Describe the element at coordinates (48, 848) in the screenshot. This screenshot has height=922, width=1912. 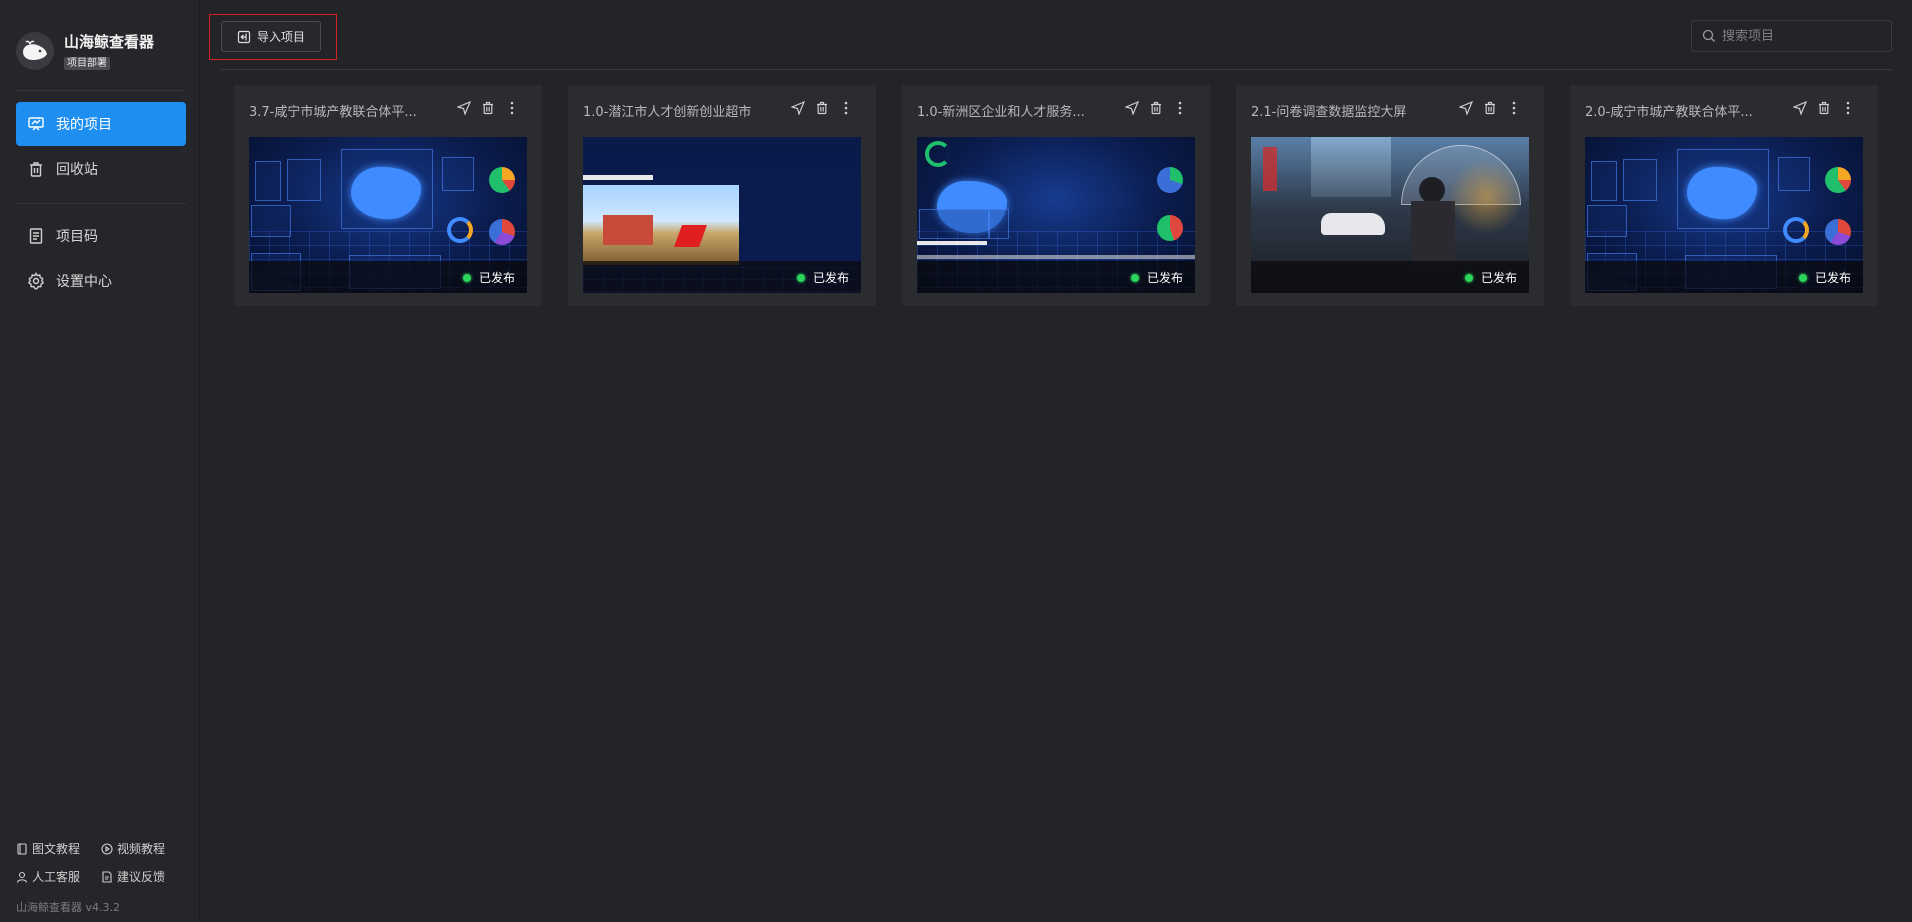
I see `graphic-tutorial-link: 图文教程` at that location.